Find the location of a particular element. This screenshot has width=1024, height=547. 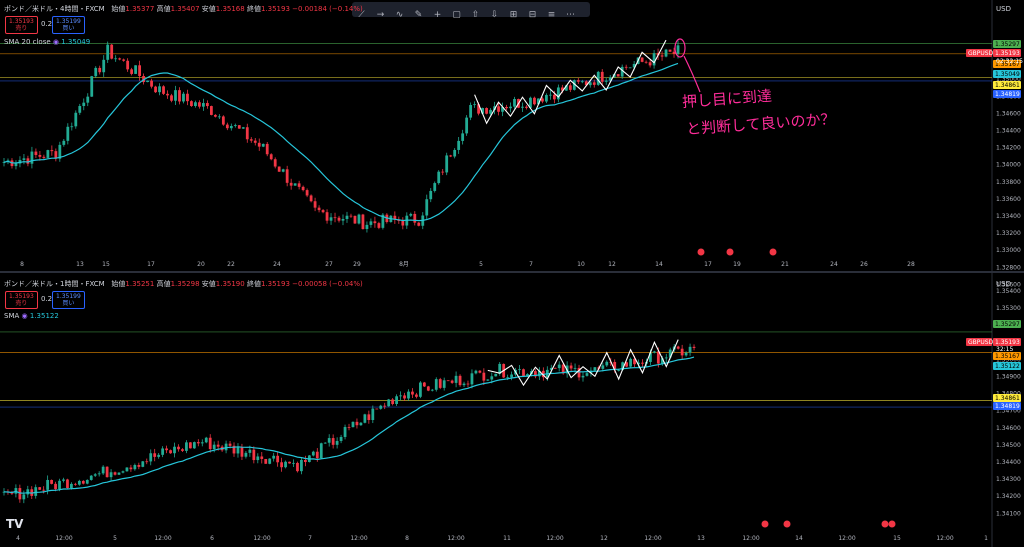

bottom-time-tick: 14 is located at coordinates (799, 538).